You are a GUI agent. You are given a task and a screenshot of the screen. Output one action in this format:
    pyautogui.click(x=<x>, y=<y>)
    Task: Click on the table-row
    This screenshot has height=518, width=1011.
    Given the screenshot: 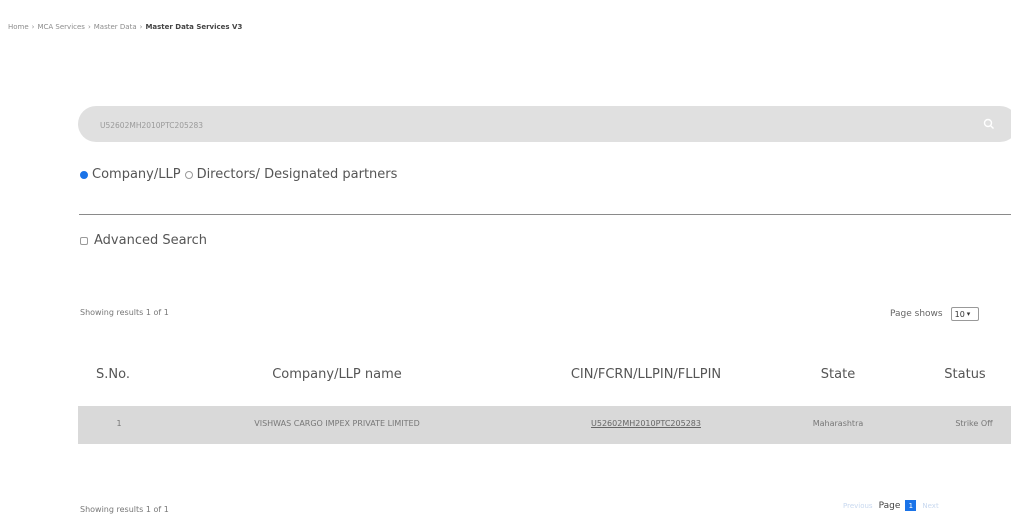 What is the action you would take?
    pyautogui.click(x=544, y=425)
    